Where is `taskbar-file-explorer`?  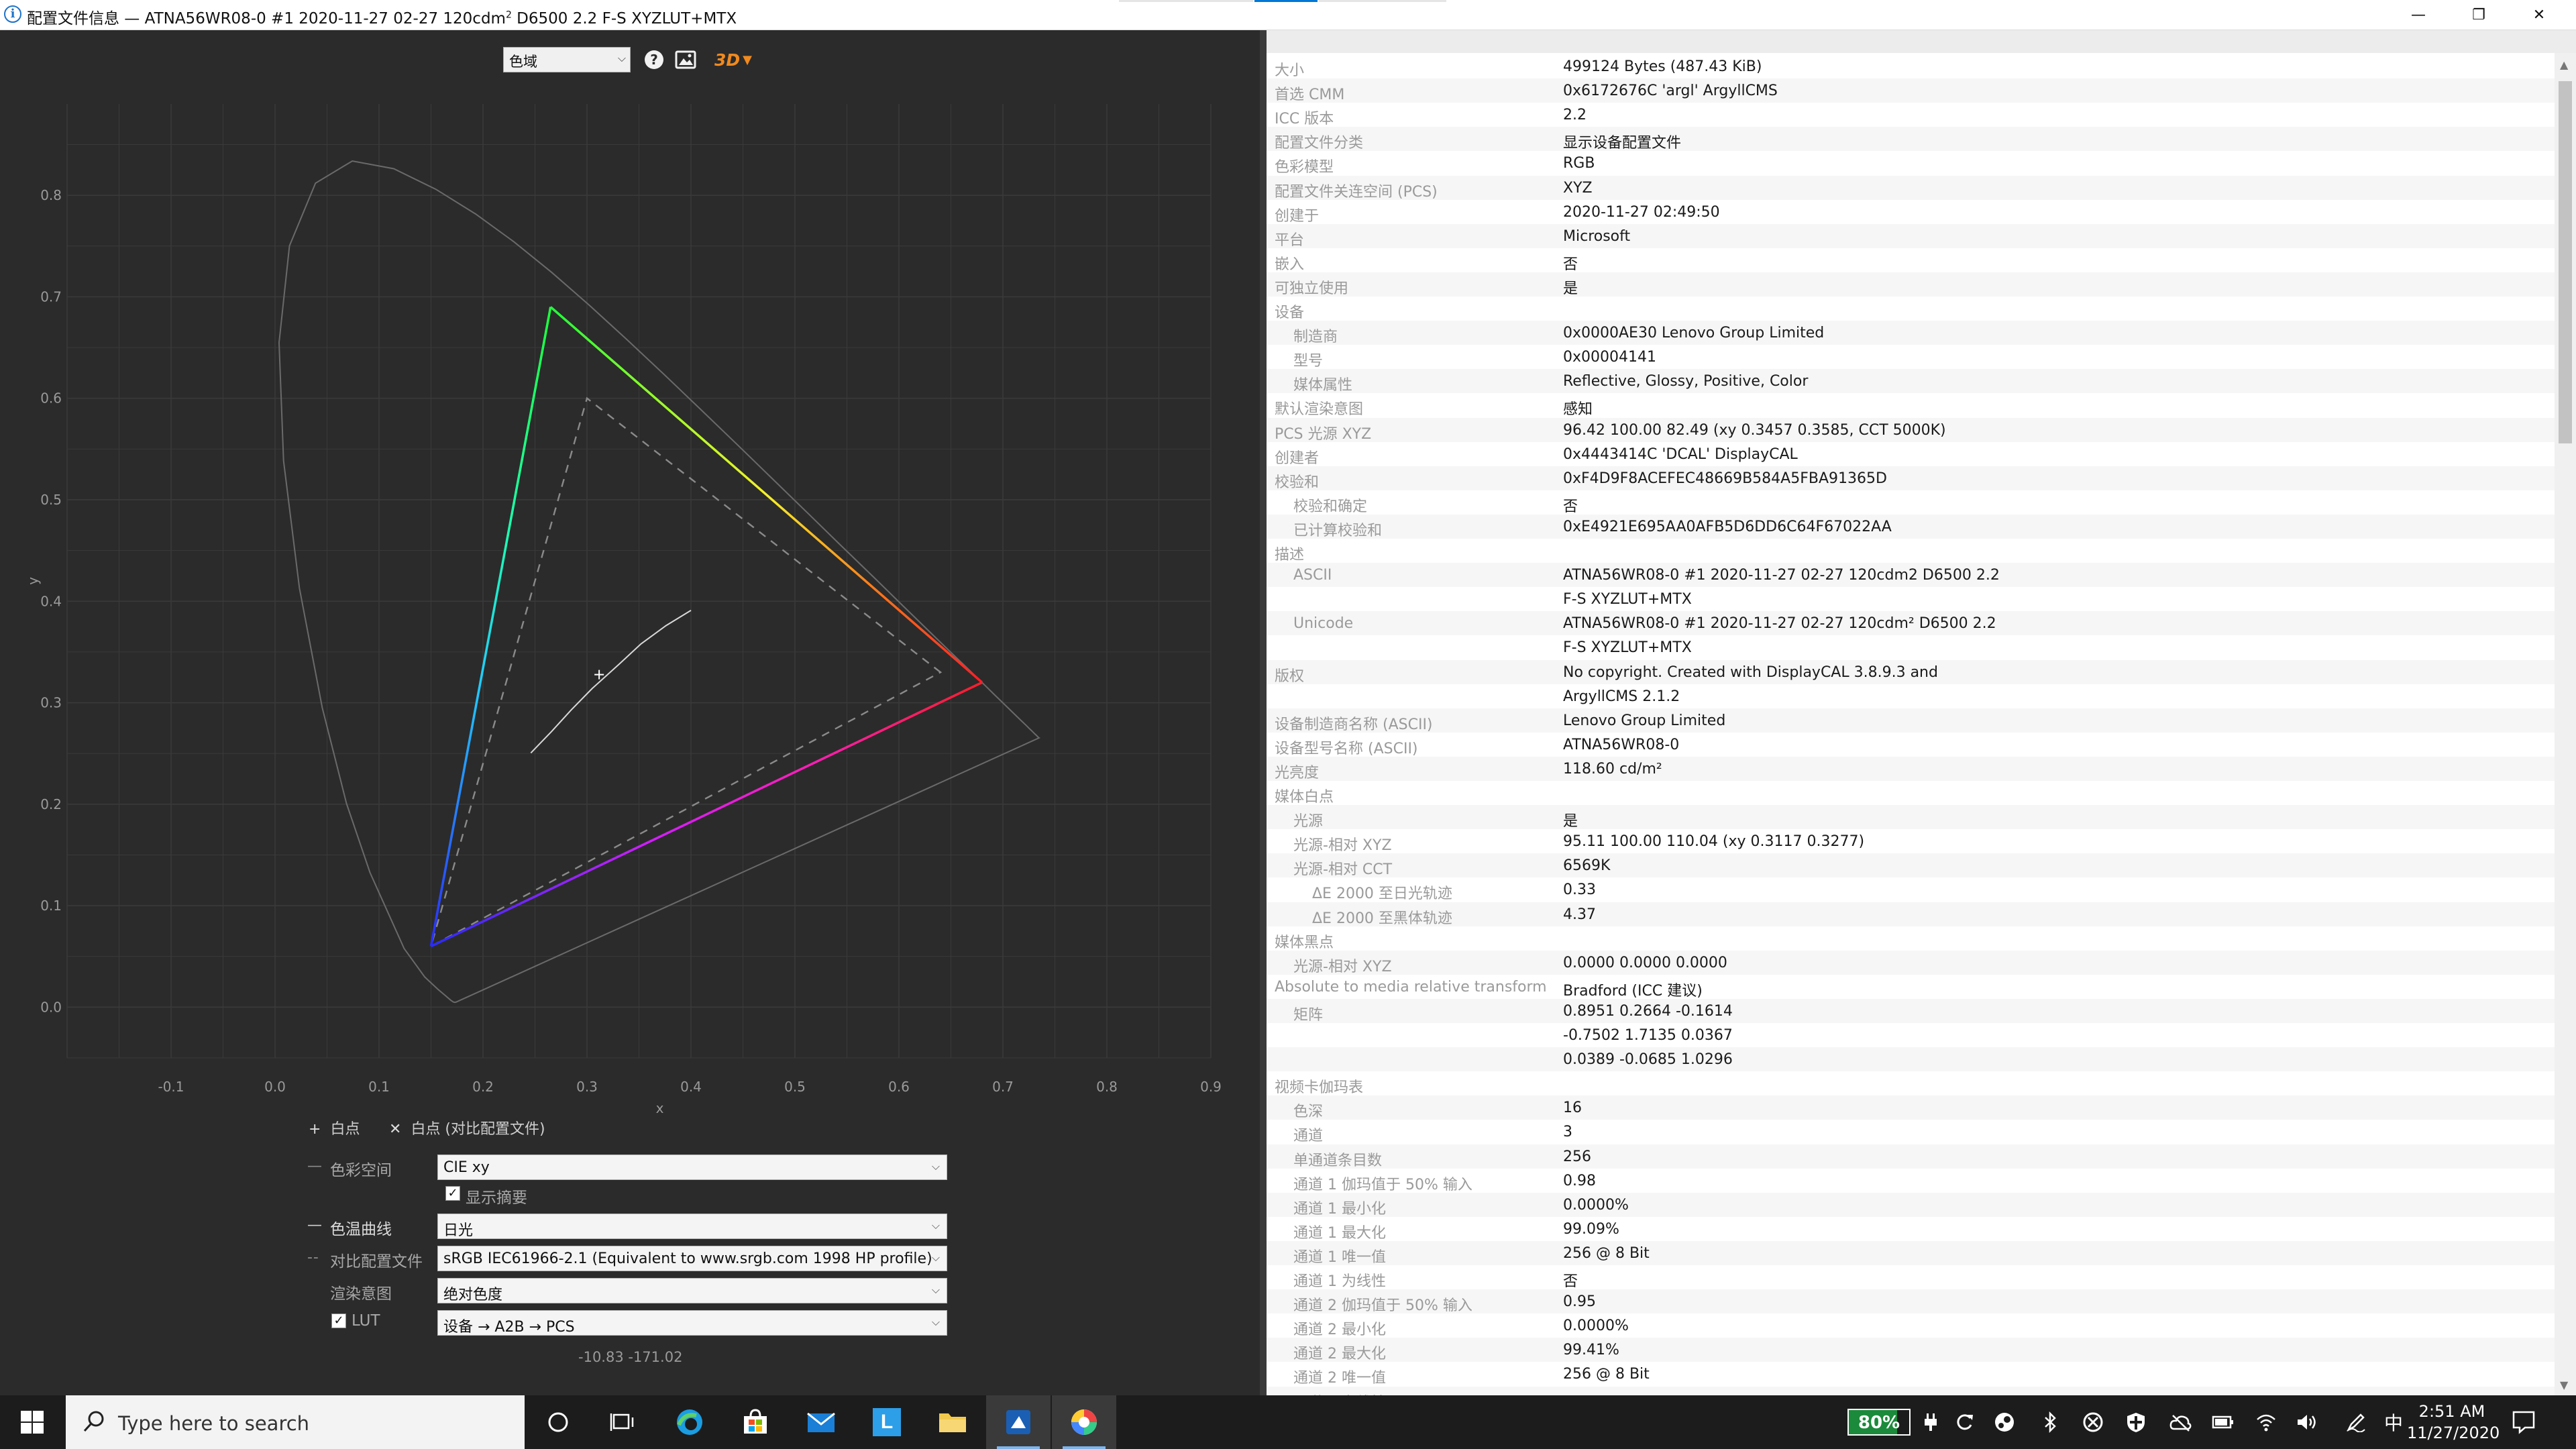 taskbar-file-explorer is located at coordinates (952, 1422).